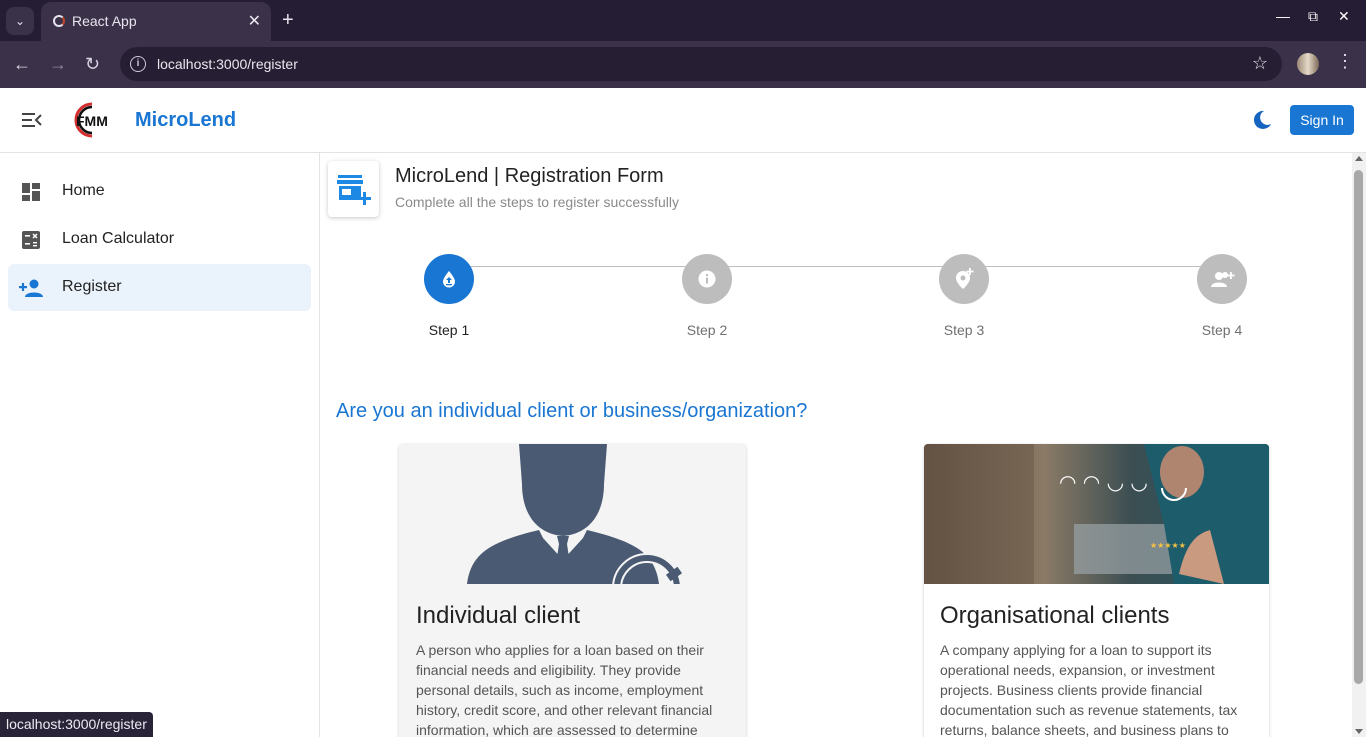 The width and height of the screenshot is (1366, 737). I want to click on step-3: Step 3, so click(964, 296).